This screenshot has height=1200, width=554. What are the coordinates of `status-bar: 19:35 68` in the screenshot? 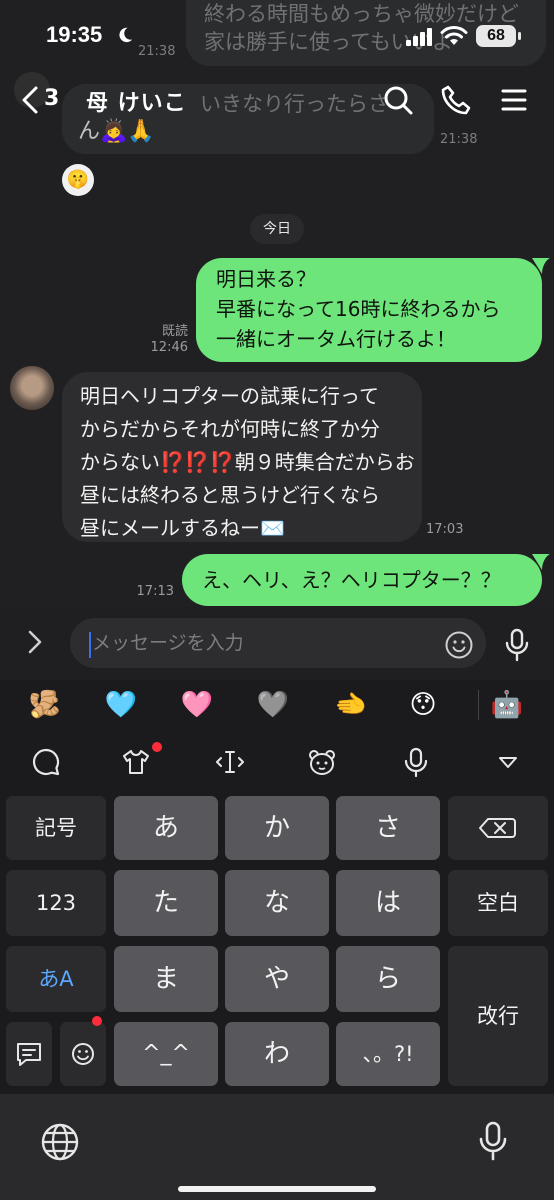 It's located at (277, 36).